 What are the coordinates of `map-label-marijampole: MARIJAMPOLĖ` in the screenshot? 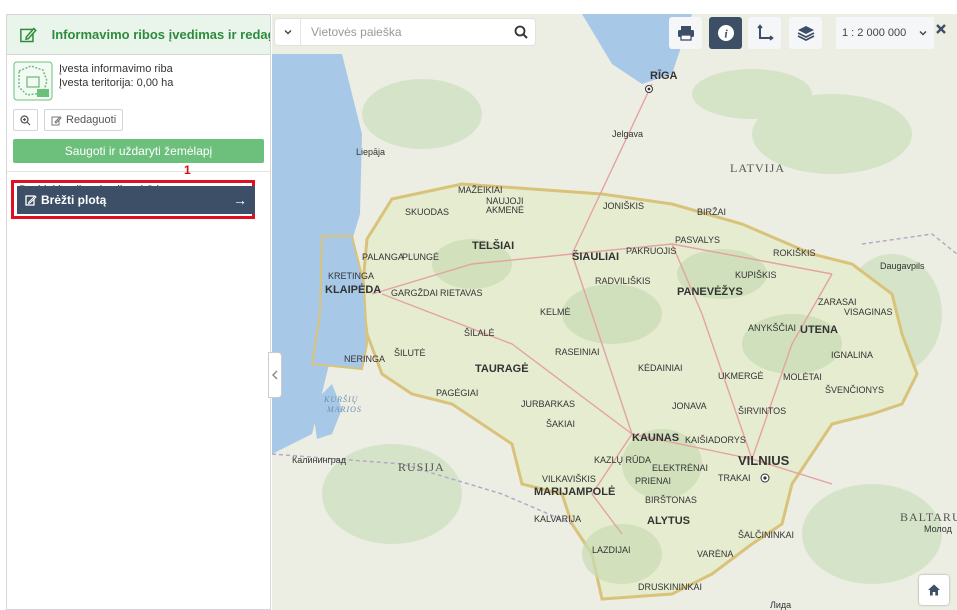 It's located at (575, 492).